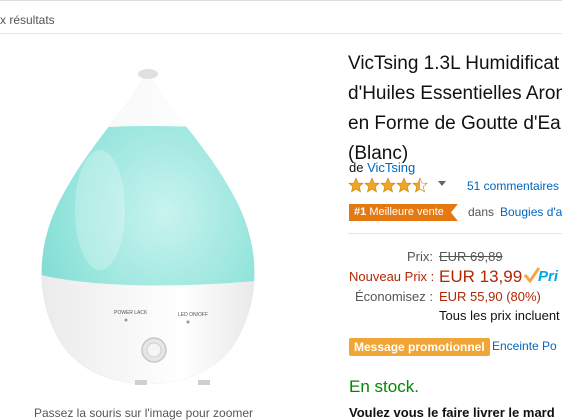  What do you see at coordinates (471, 256) in the screenshot?
I see `list-price-value: EUR 69,89` at bounding box center [471, 256].